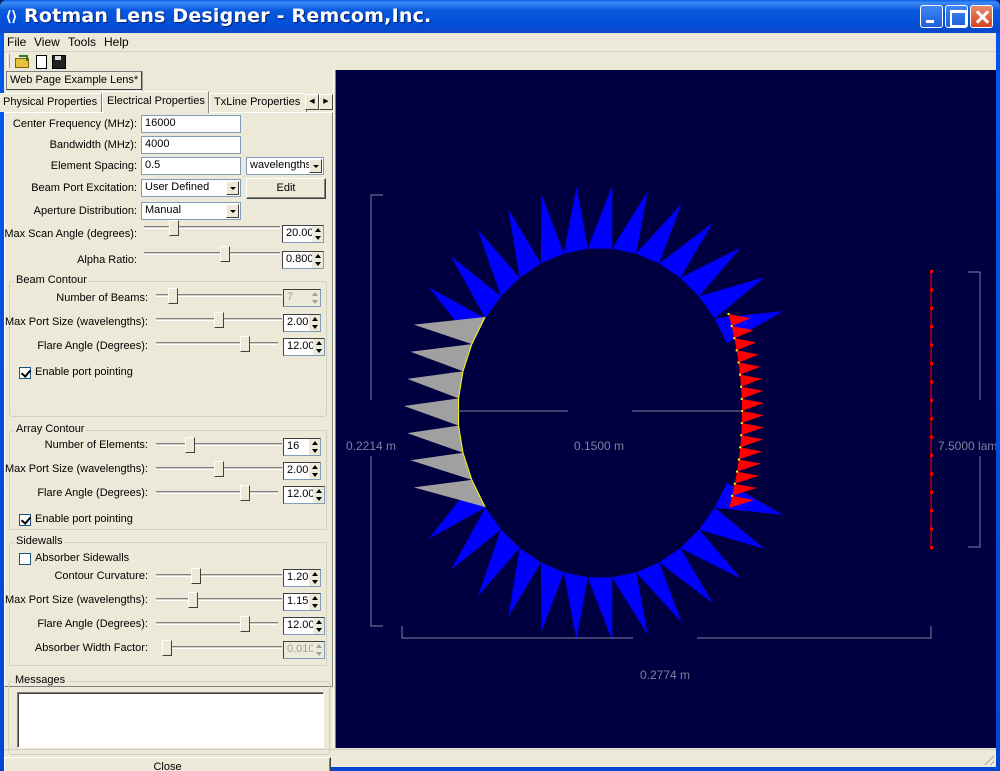 This screenshot has width=1000, height=771. I want to click on close-window-button, so click(981, 16).